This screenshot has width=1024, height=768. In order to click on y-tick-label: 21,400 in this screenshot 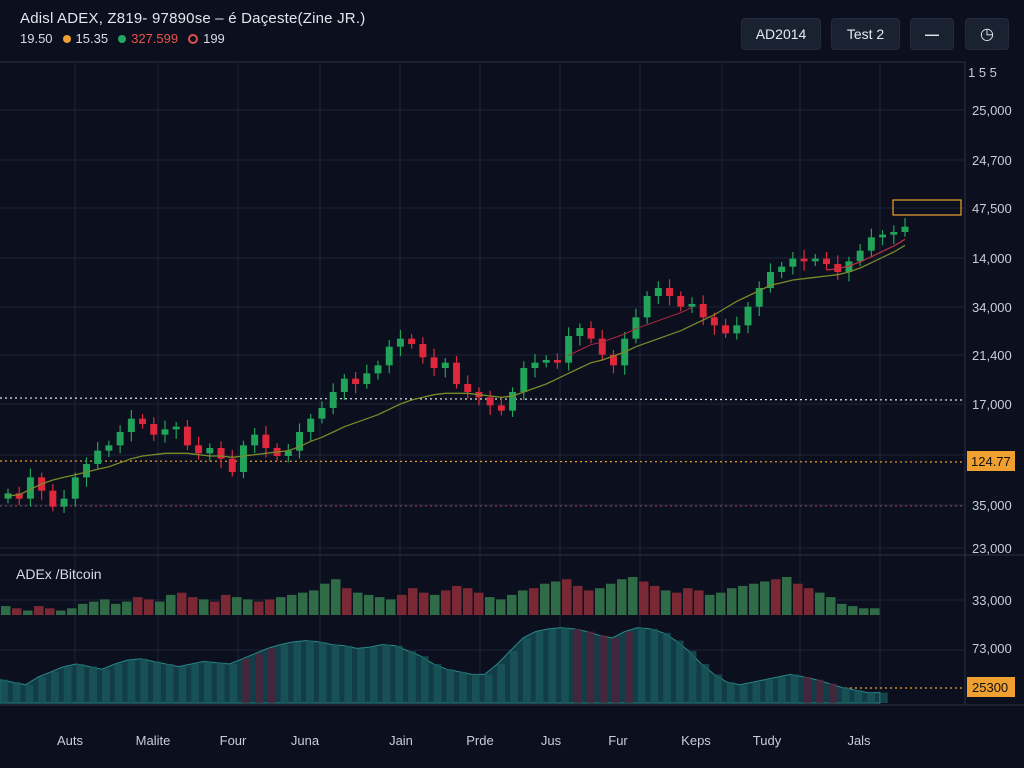, I will do `click(992, 355)`.